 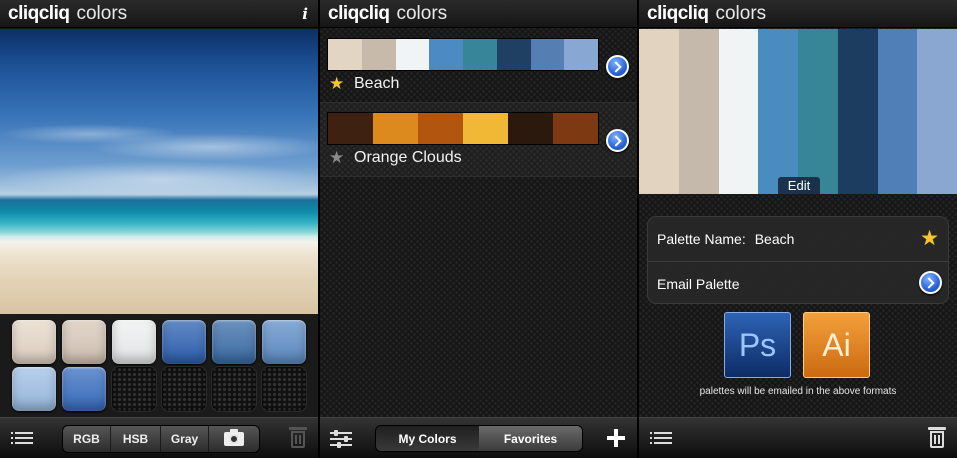 I want to click on palette-name: Orange Clouds, so click(x=408, y=157).